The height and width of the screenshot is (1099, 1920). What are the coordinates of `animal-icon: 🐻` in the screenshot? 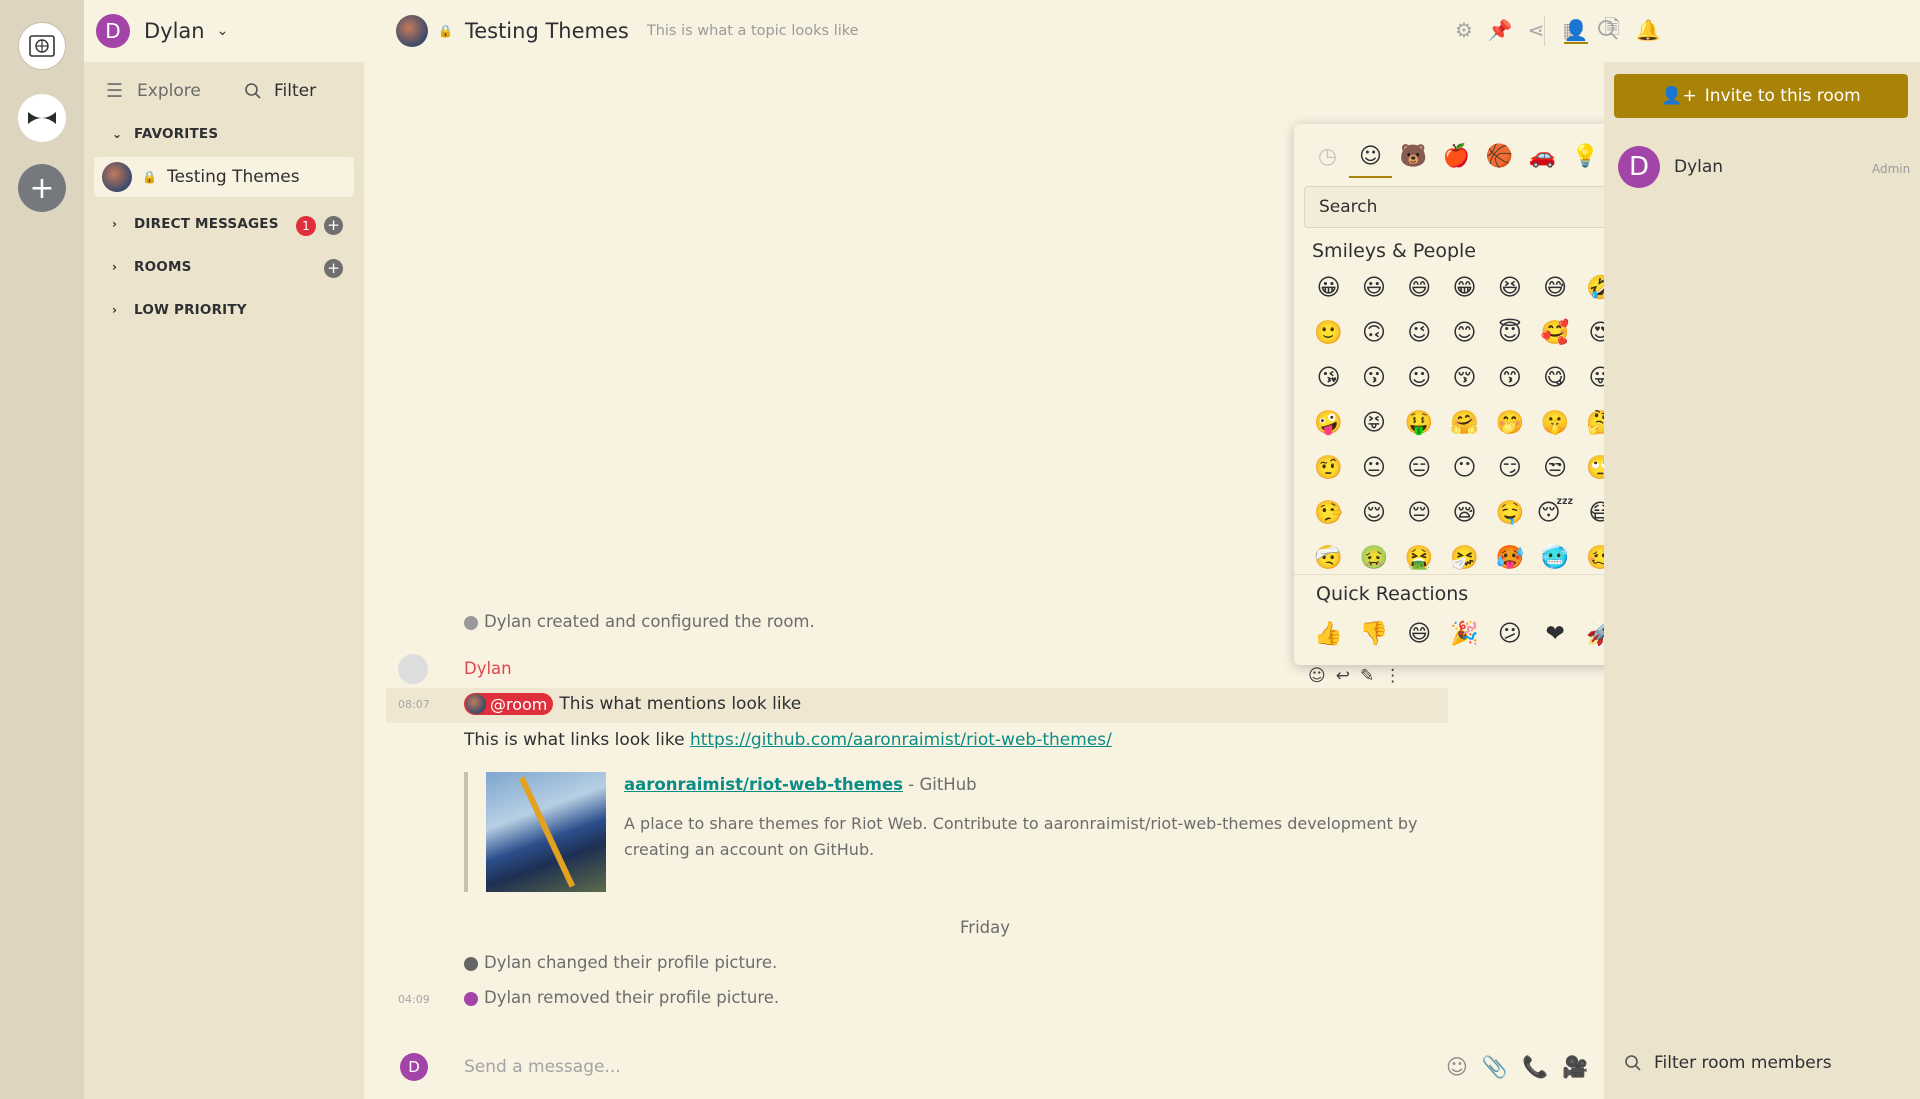 It's located at (1413, 156).